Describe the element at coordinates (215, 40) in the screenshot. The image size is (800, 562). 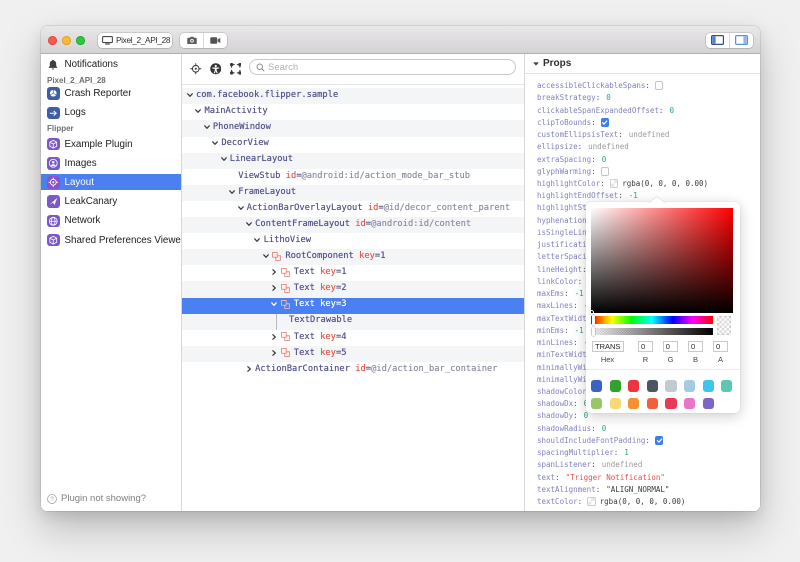
I see `screen-record-button` at that location.